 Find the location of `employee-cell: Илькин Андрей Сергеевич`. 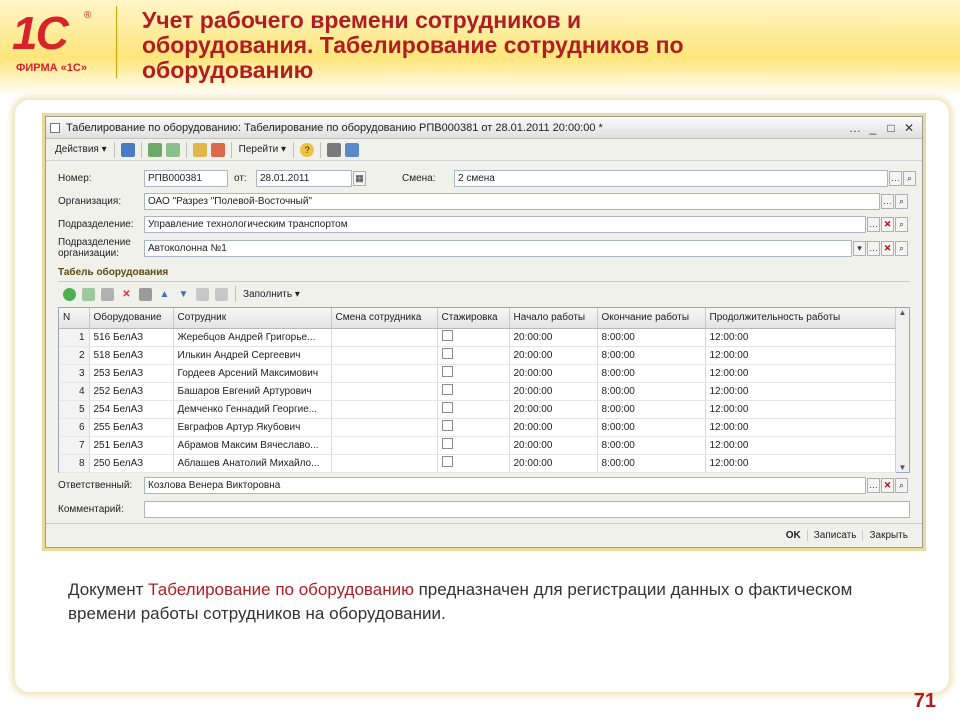

employee-cell: Илькин Андрей Сергеевич is located at coordinates (252, 355).